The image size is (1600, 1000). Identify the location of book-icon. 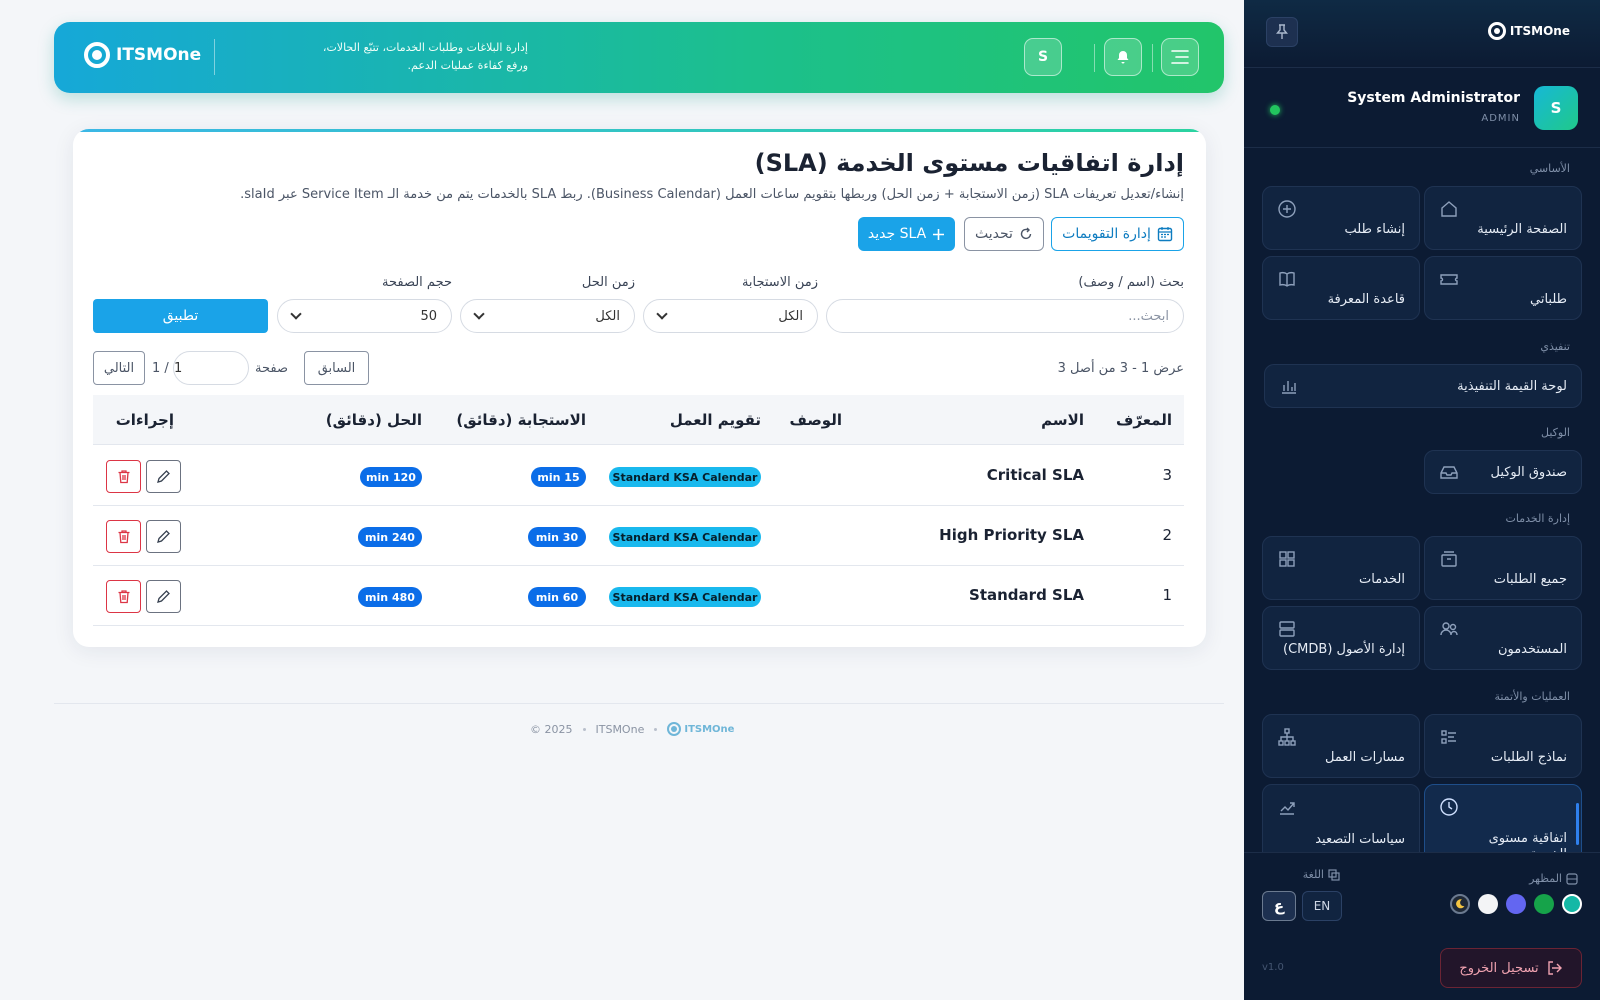
(1287, 279).